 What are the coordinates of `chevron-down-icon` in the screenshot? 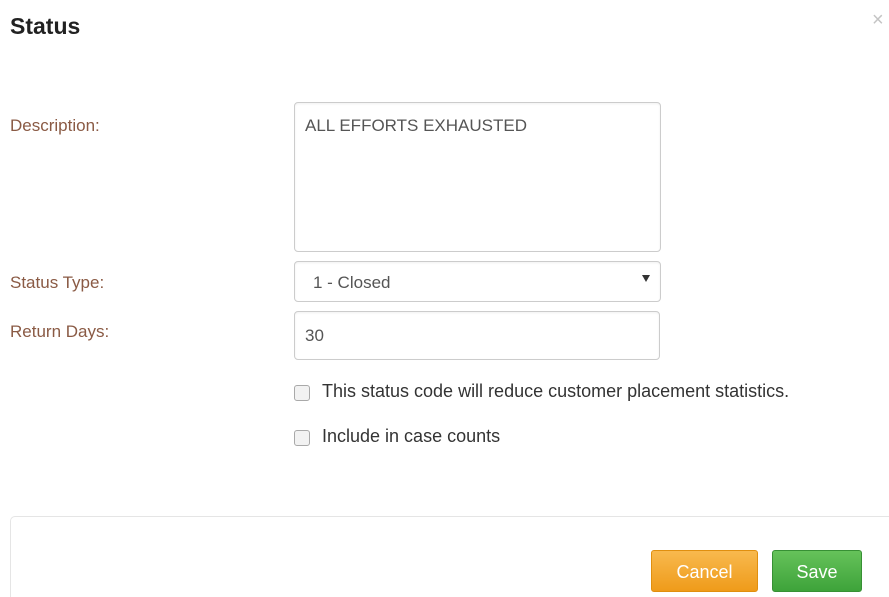 It's located at (646, 278).